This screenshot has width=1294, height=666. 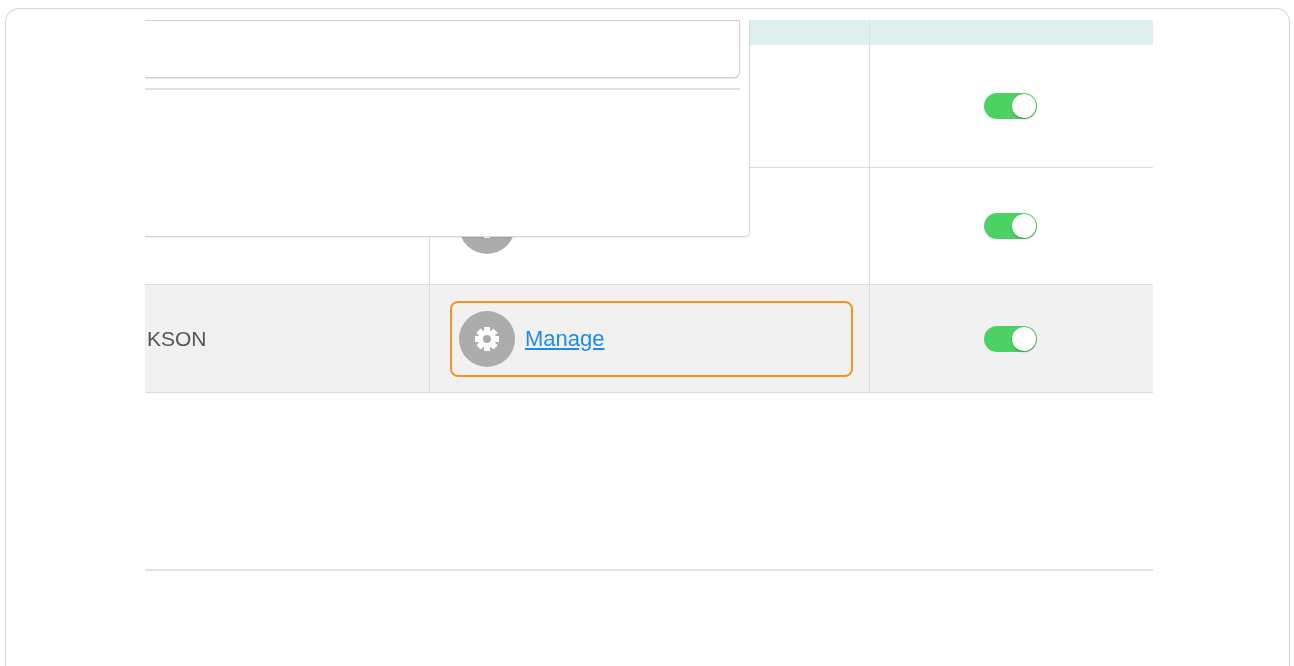 What do you see at coordinates (176, 338) in the screenshot?
I see `user-name: KSON` at bounding box center [176, 338].